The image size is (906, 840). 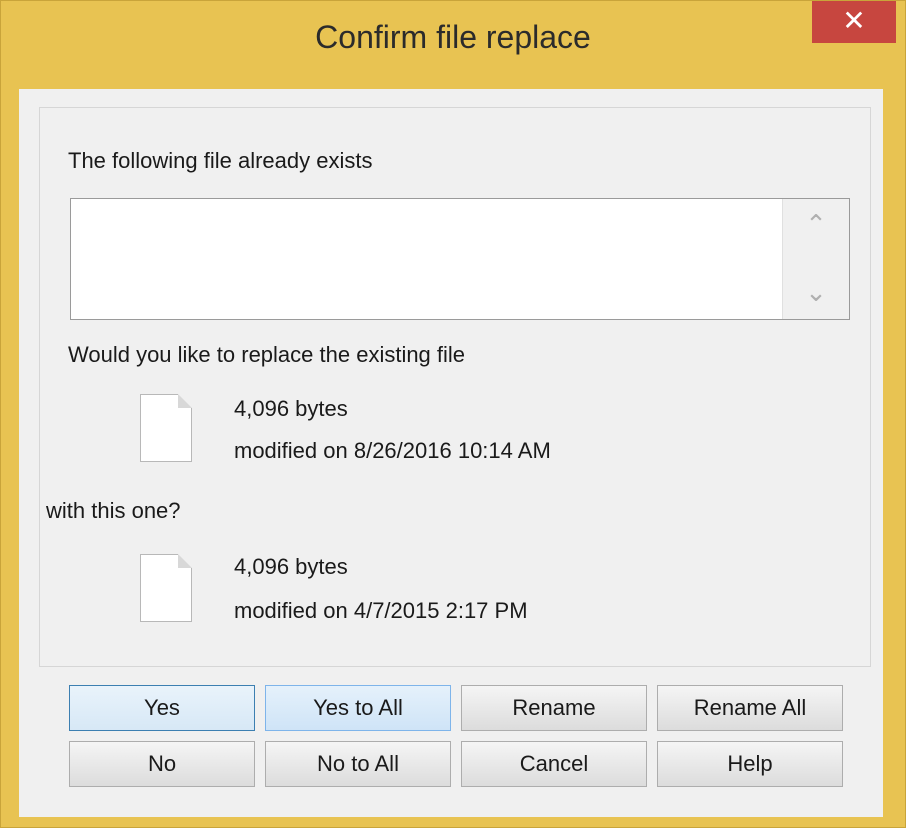 I want to click on help-button: Help, so click(x=750, y=764).